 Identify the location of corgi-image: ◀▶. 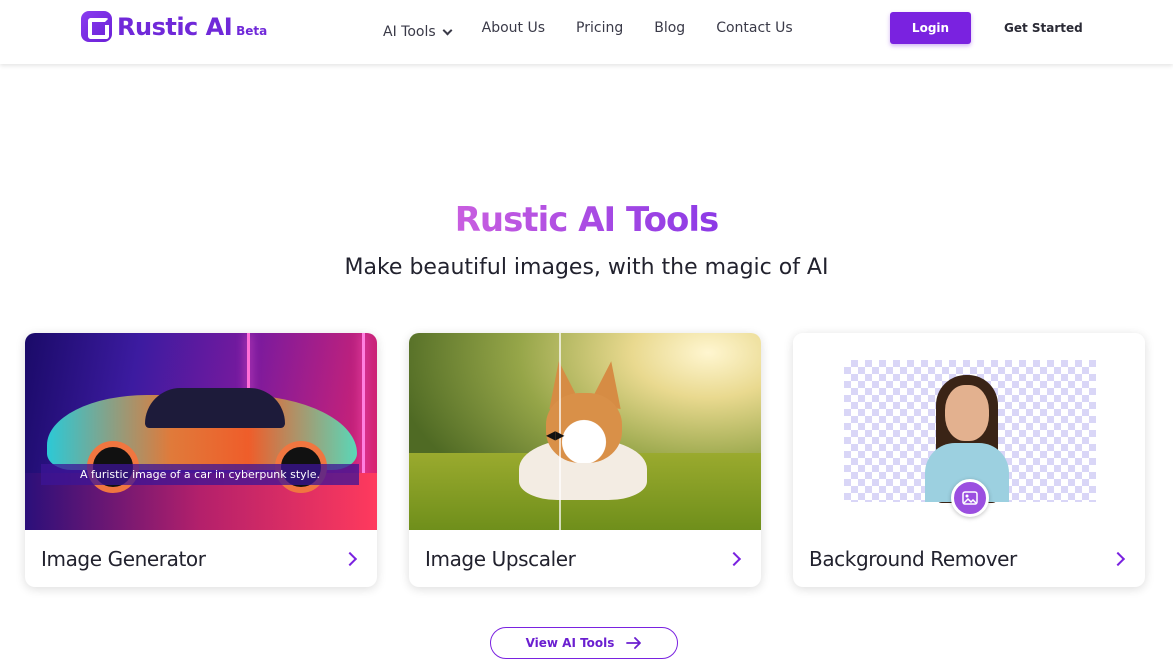
(585, 431).